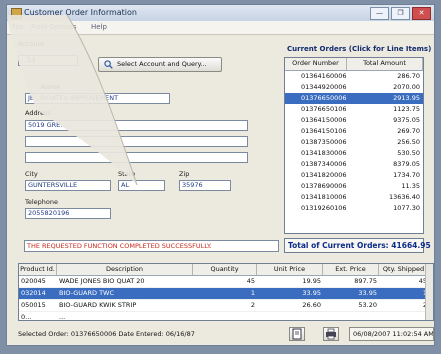 This screenshot has width=441, height=354. I want to click on address-line-2-field, so click(136, 141).